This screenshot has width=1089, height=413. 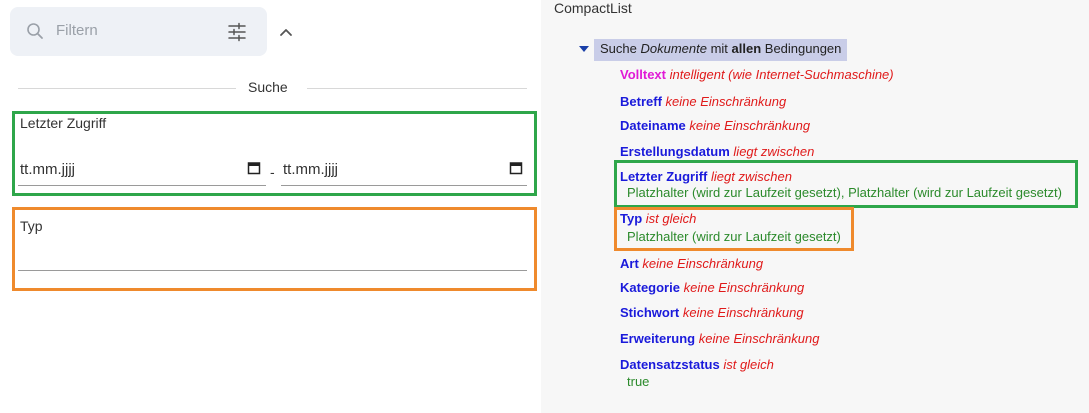 What do you see at coordinates (47, 169) in the screenshot?
I see `date-from-input: tt.mm.jjjj` at bounding box center [47, 169].